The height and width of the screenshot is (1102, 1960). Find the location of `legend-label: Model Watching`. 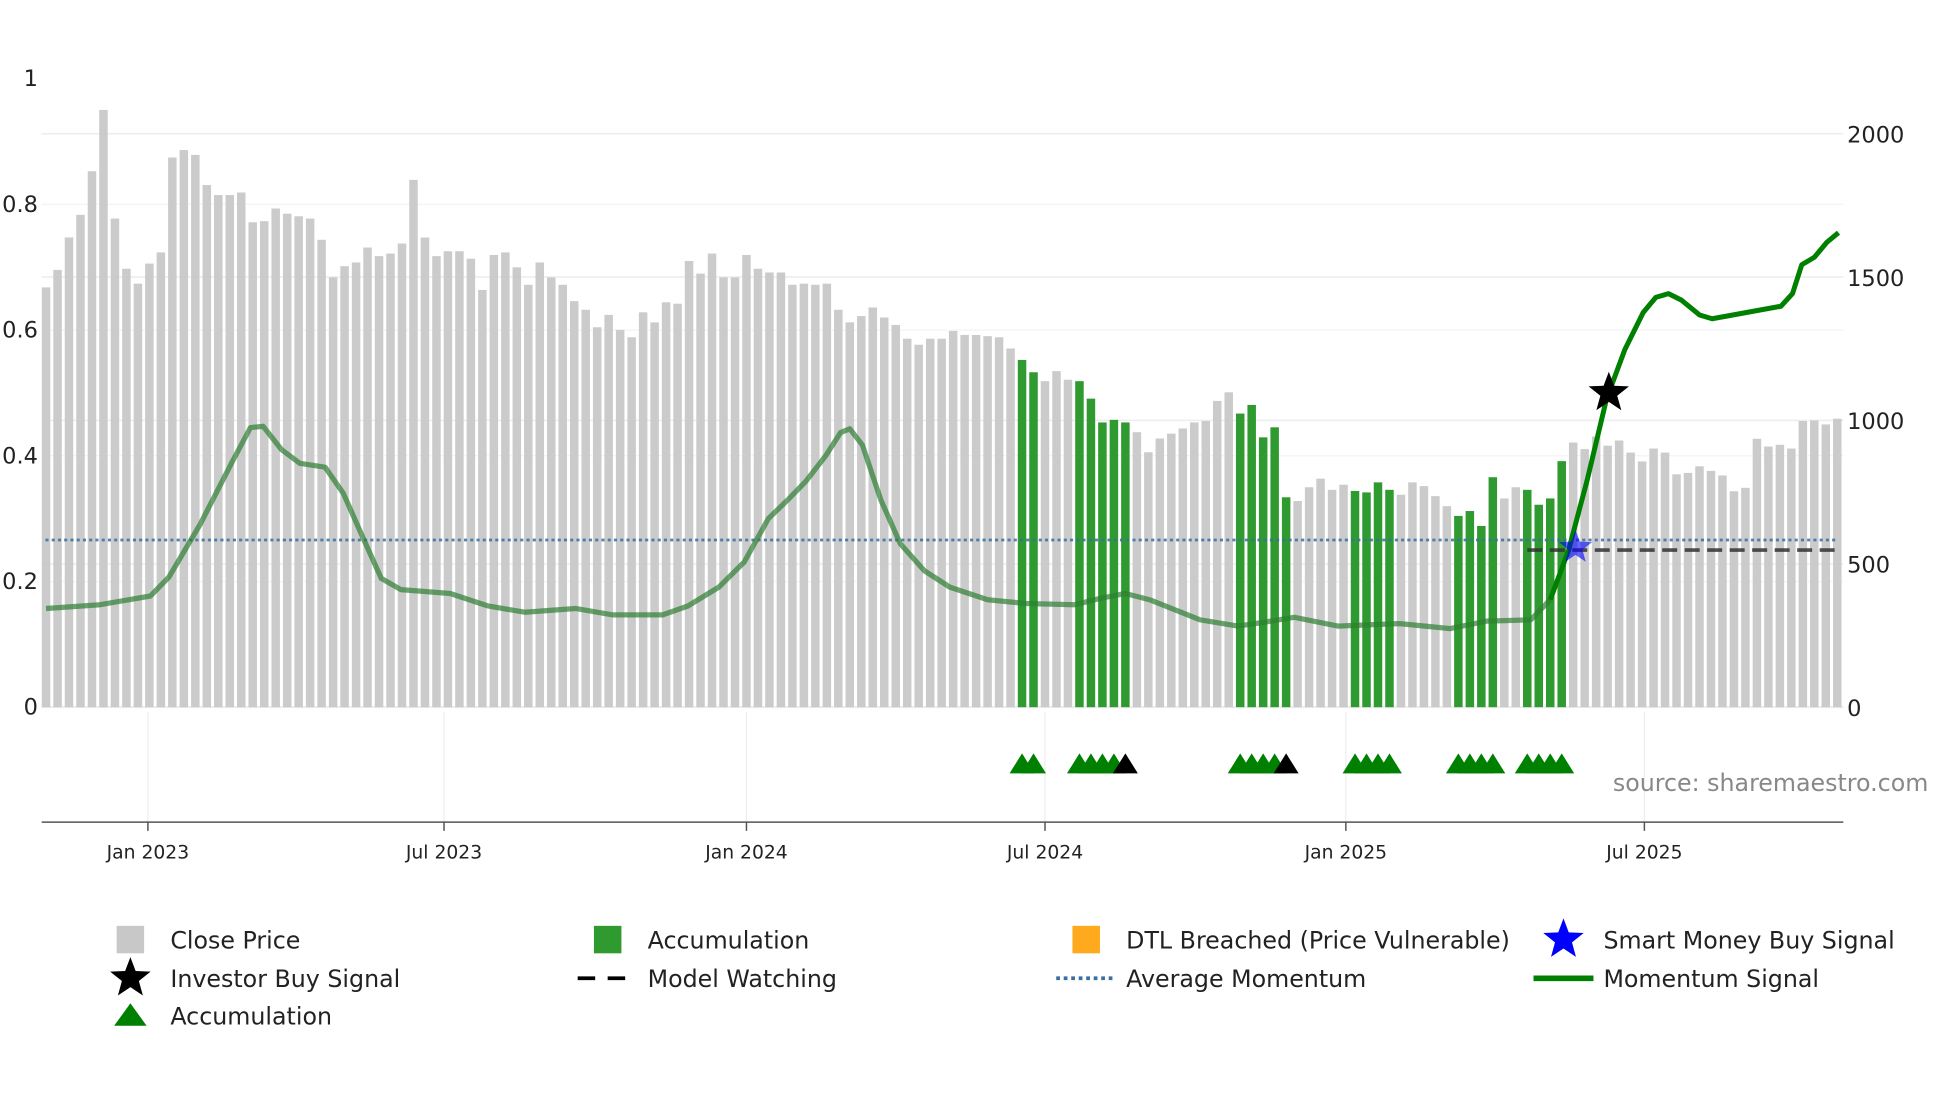

legend-label: Model Watching is located at coordinates (742, 979).